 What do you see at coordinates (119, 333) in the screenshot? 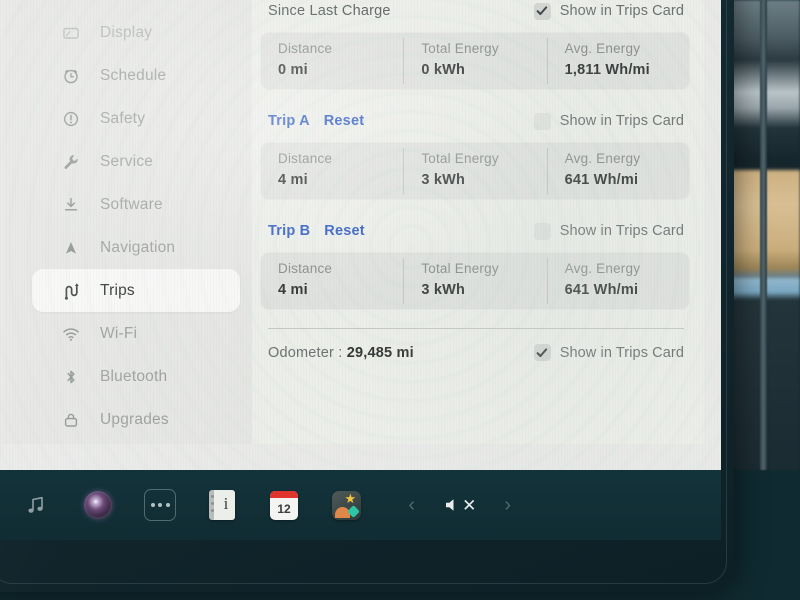
I see `sidebar-item-label: Wi-Fi` at bounding box center [119, 333].